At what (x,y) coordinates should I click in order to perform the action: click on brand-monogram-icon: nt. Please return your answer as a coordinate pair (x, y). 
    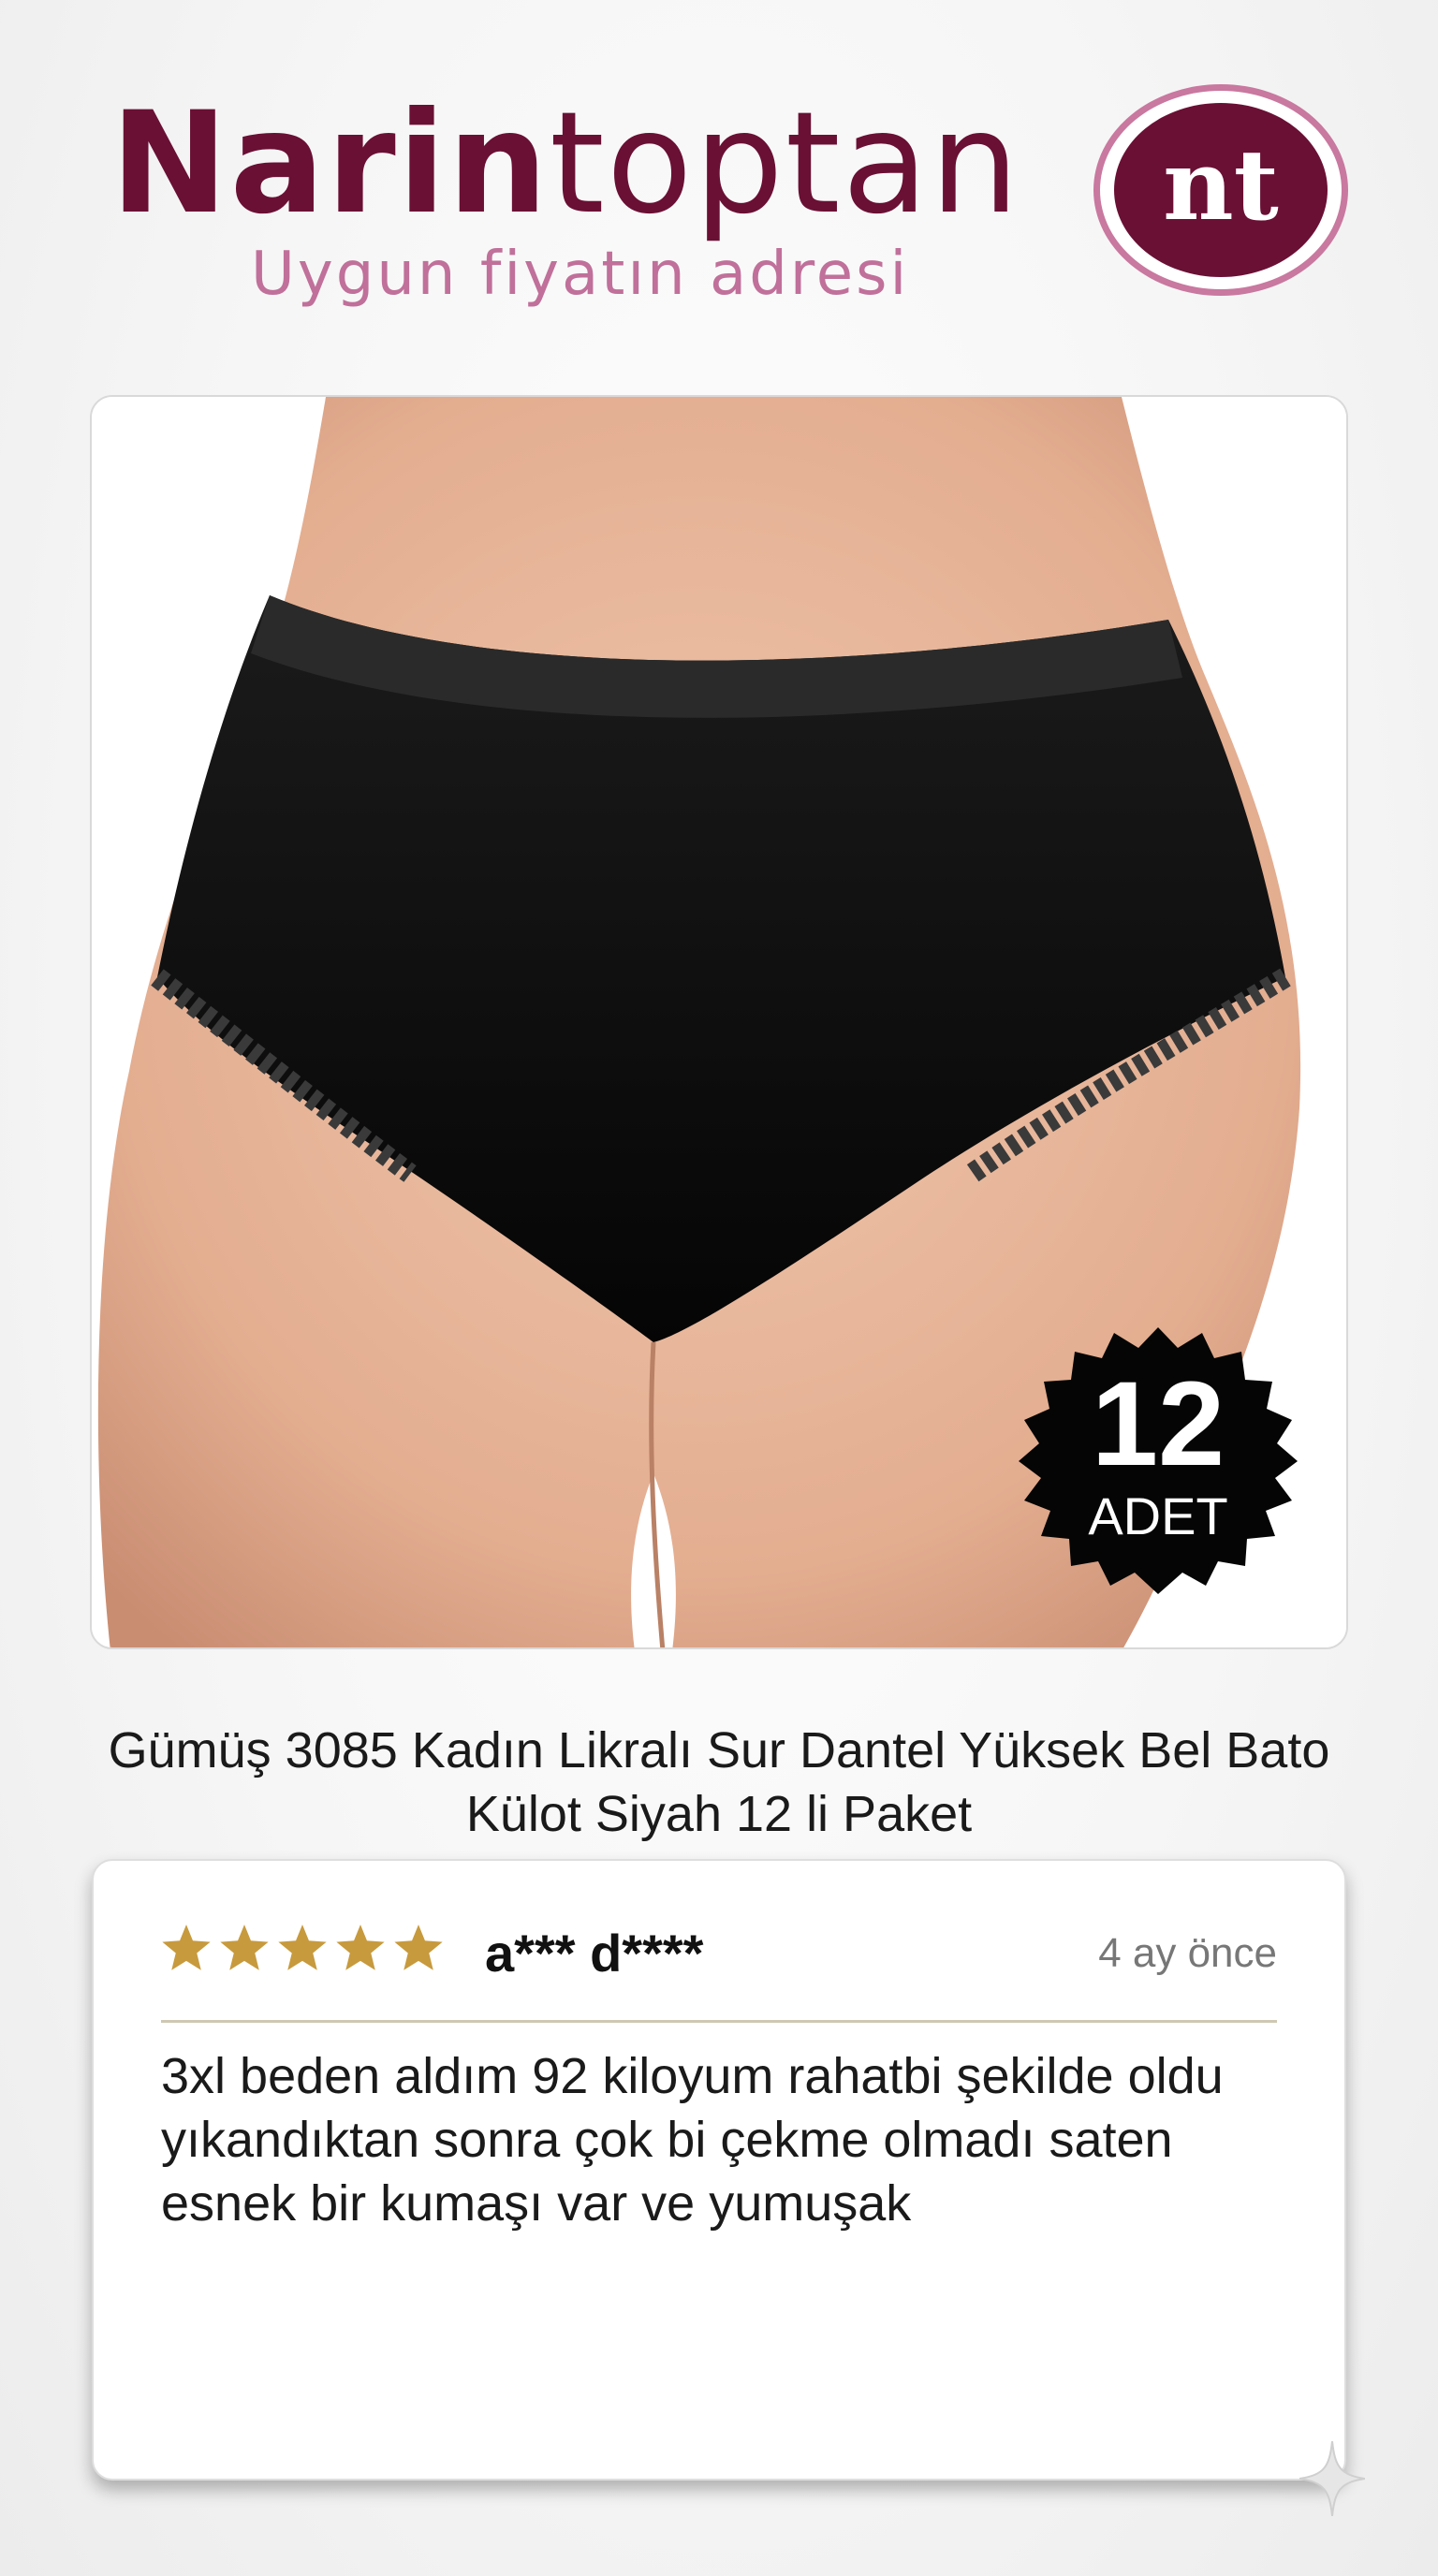
    Looking at the image, I should click on (1221, 190).